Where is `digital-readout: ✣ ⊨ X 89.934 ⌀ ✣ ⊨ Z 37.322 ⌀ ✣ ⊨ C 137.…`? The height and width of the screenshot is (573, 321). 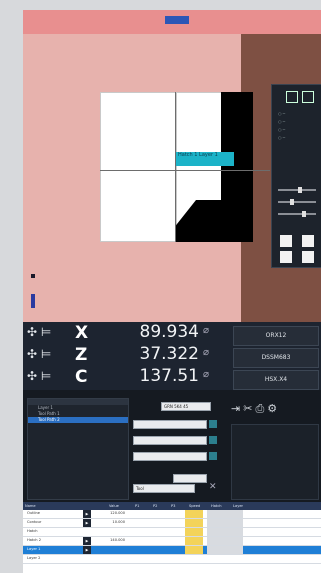
digital-readout: ✣ ⊨ X 89.934 ⌀ ✣ ⊨ Z 37.322 ⌀ ✣ ⊨ C 137.… is located at coordinates (172, 356).